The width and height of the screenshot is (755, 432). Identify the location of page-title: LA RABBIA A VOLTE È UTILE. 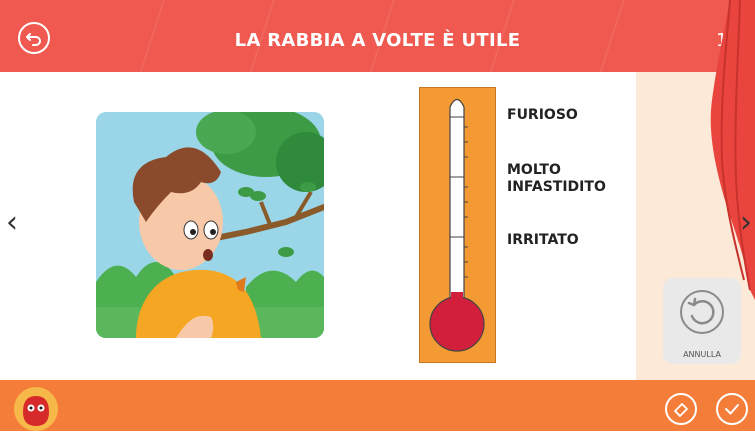
(377, 40).